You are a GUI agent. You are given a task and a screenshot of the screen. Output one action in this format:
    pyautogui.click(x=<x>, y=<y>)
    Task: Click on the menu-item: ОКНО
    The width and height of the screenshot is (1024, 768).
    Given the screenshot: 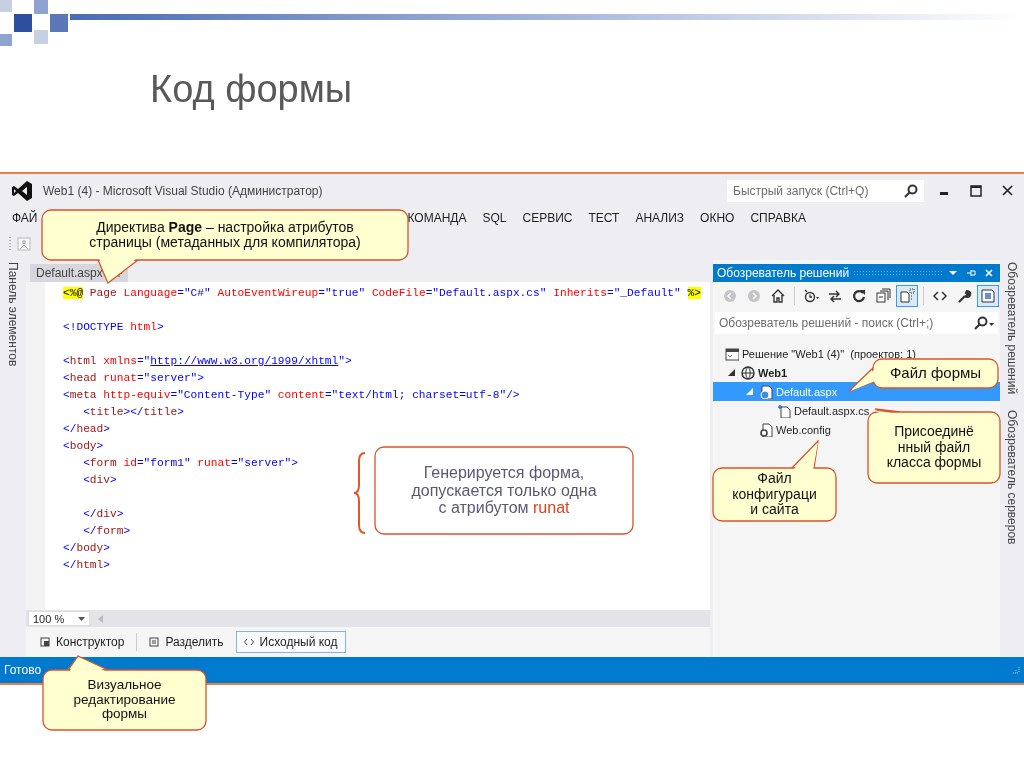 What is the action you would take?
    pyautogui.click(x=717, y=217)
    